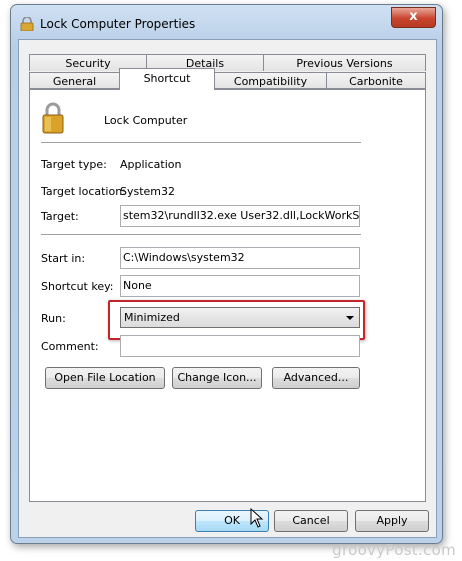 The height and width of the screenshot is (561, 462). What do you see at coordinates (240, 317) in the screenshot?
I see `run-select: Minimized` at bounding box center [240, 317].